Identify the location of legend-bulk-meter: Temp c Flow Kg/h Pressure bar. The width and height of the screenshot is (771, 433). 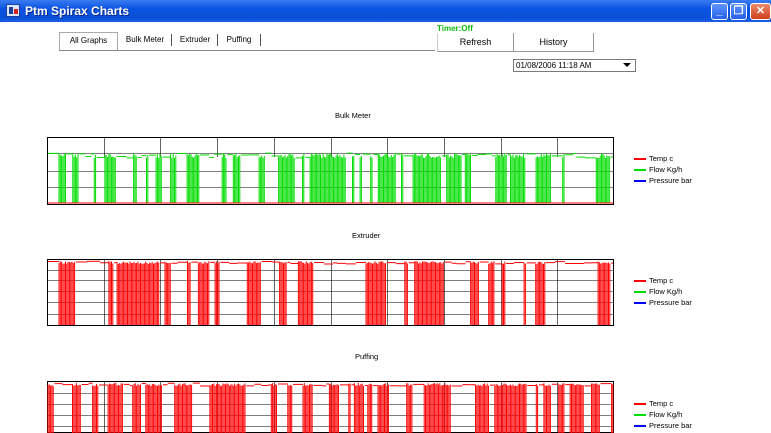
(663, 169).